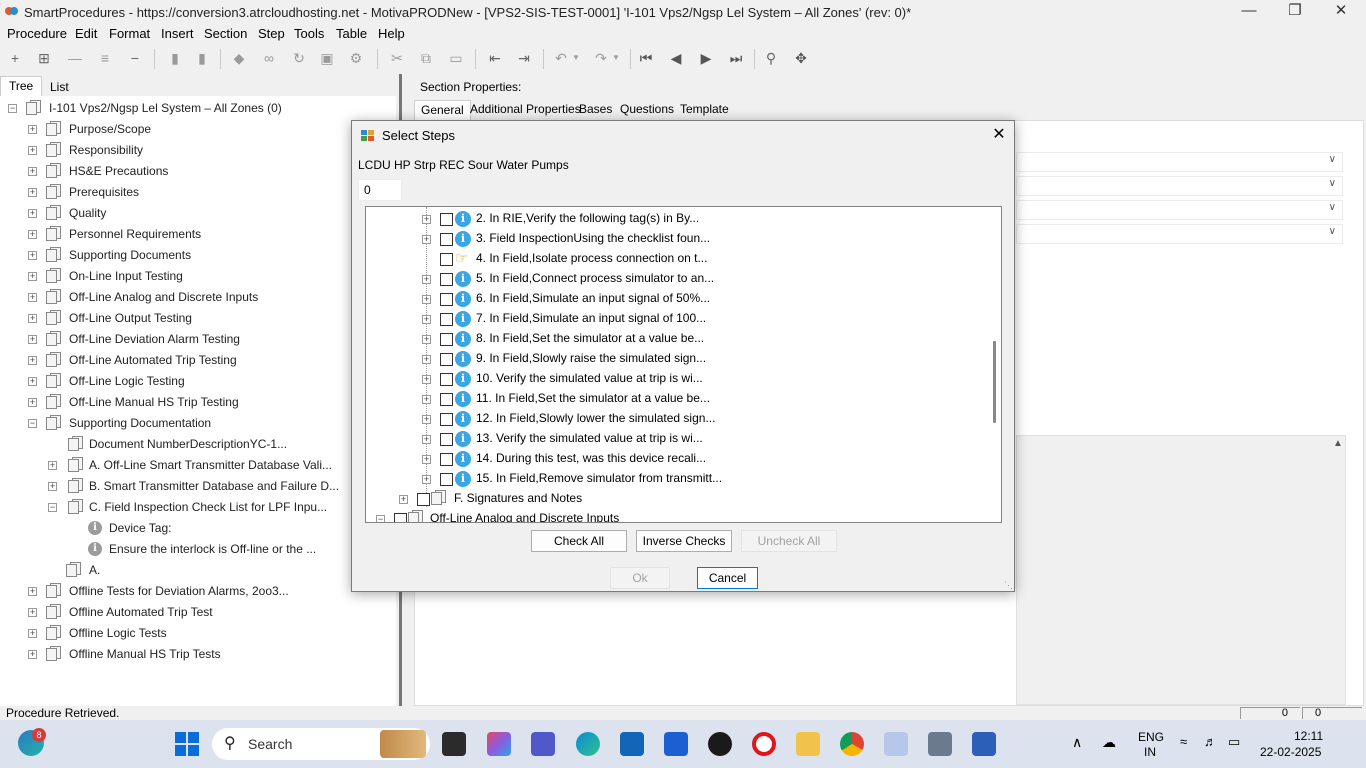 The height and width of the screenshot is (768, 1366). What do you see at coordinates (640, 578) in the screenshot?
I see `ok-button: Ok` at bounding box center [640, 578].